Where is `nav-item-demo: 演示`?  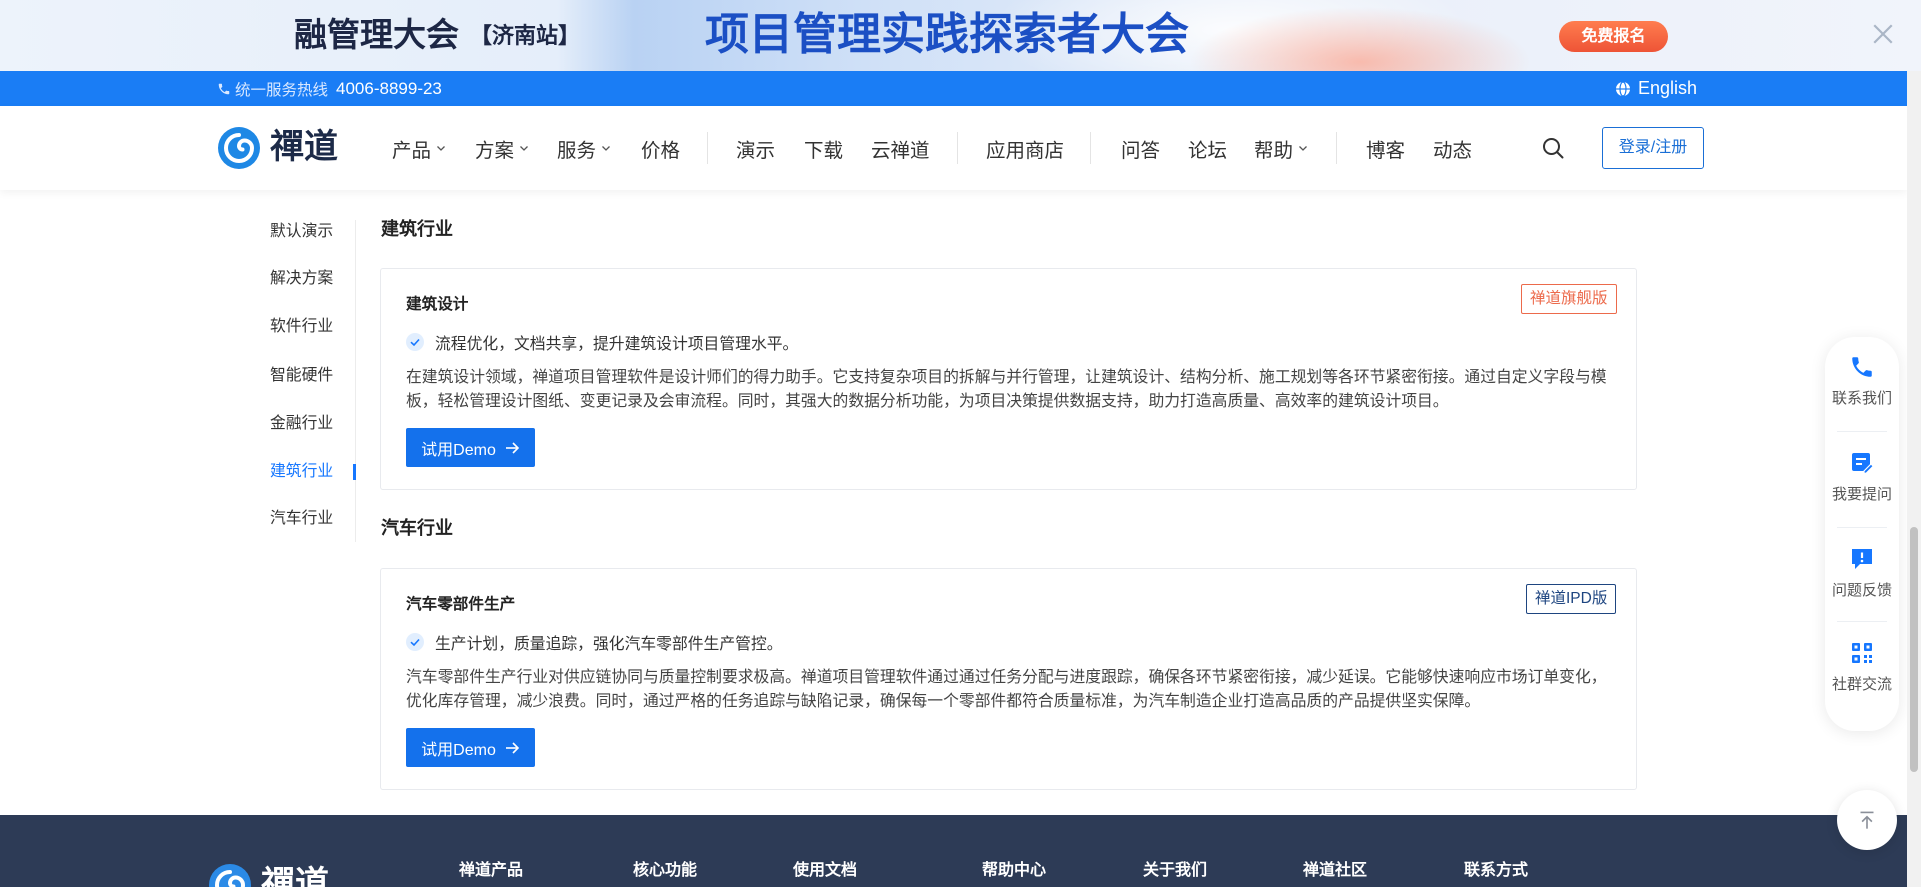
nav-item-demo: 演示 is located at coordinates (755, 148).